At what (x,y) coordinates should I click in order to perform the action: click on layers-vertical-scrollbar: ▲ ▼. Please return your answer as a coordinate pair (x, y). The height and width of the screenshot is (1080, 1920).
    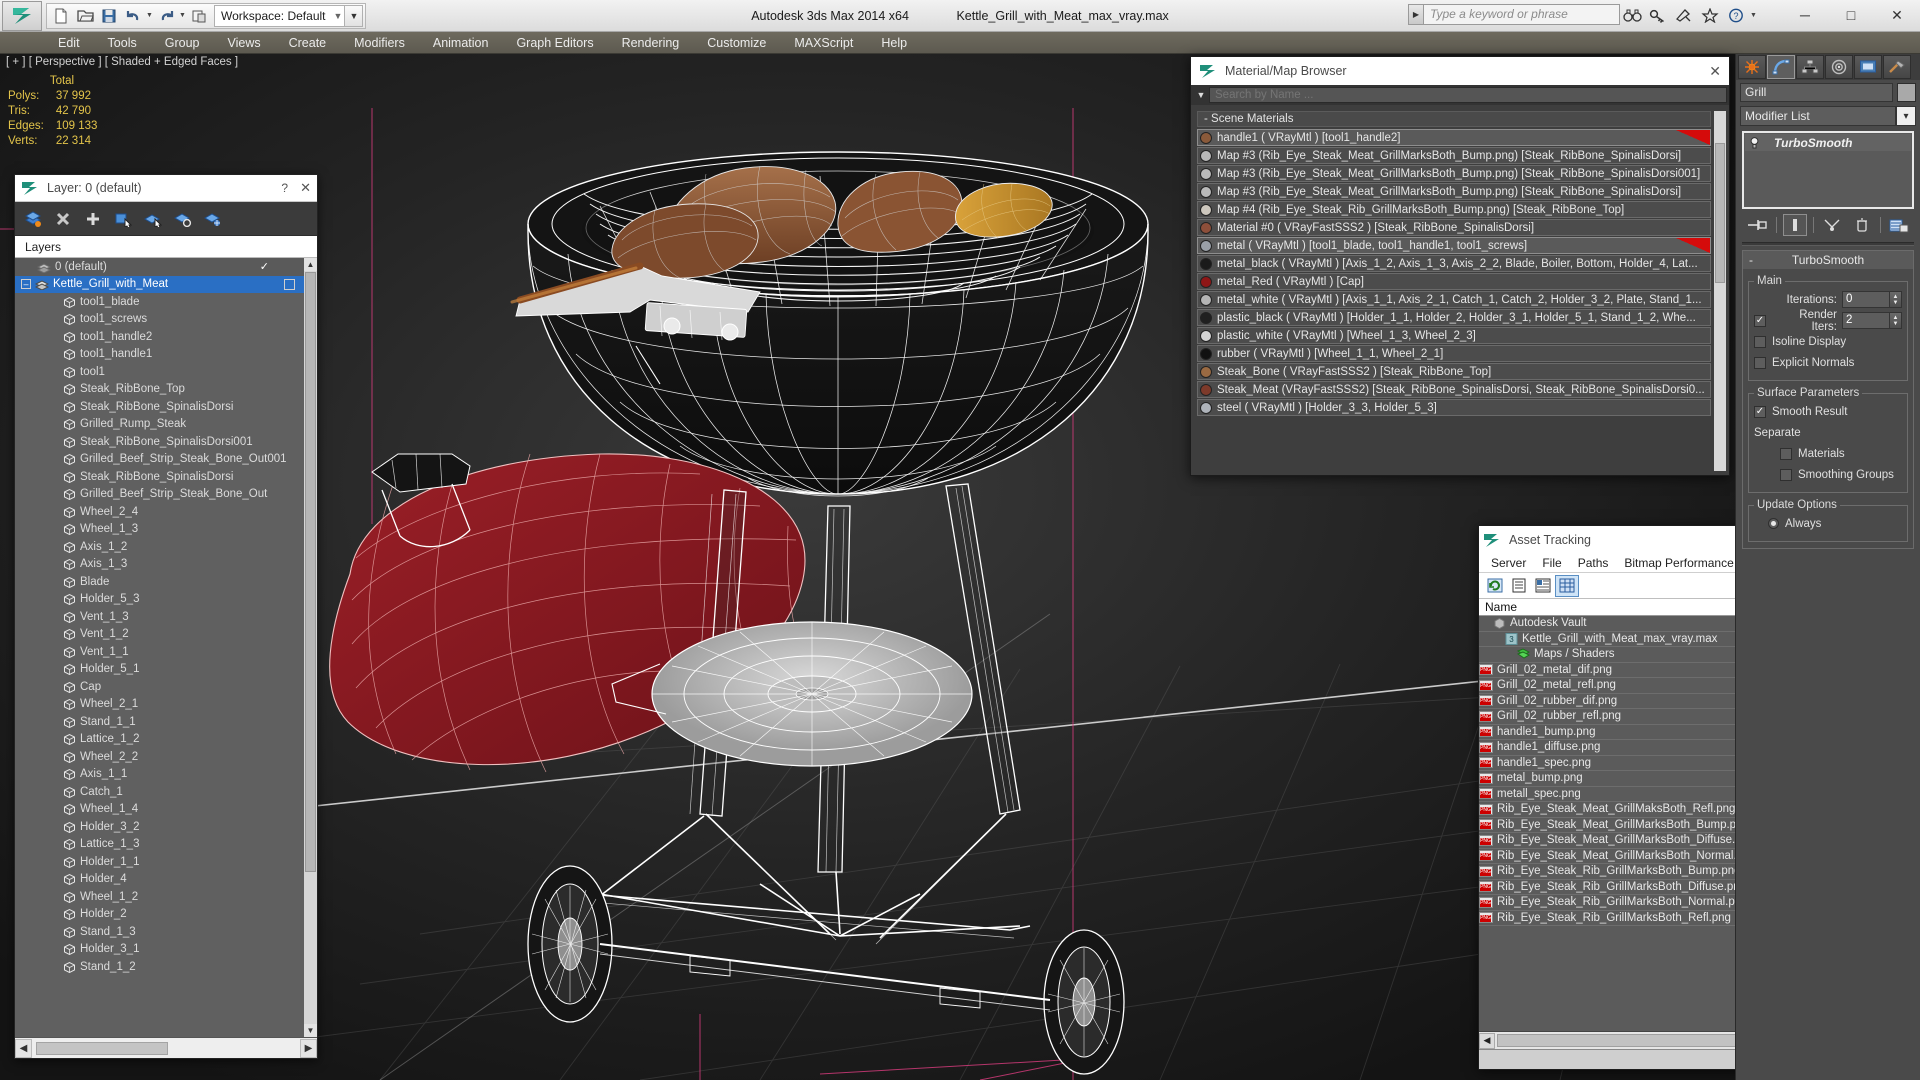
    Looking at the image, I should click on (310, 647).